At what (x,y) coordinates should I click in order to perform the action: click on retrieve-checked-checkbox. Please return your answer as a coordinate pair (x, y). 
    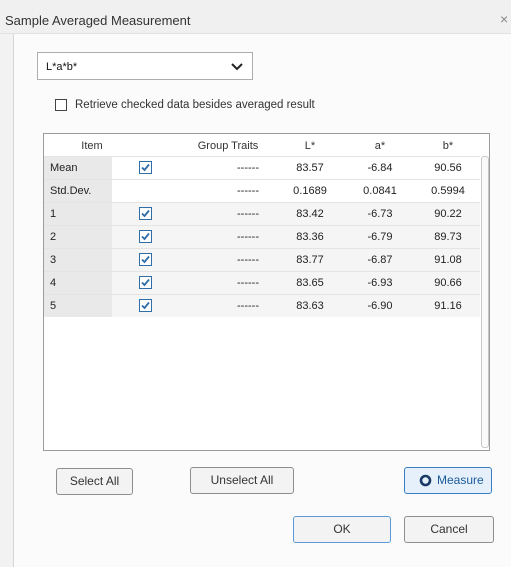
    Looking at the image, I should click on (61, 105).